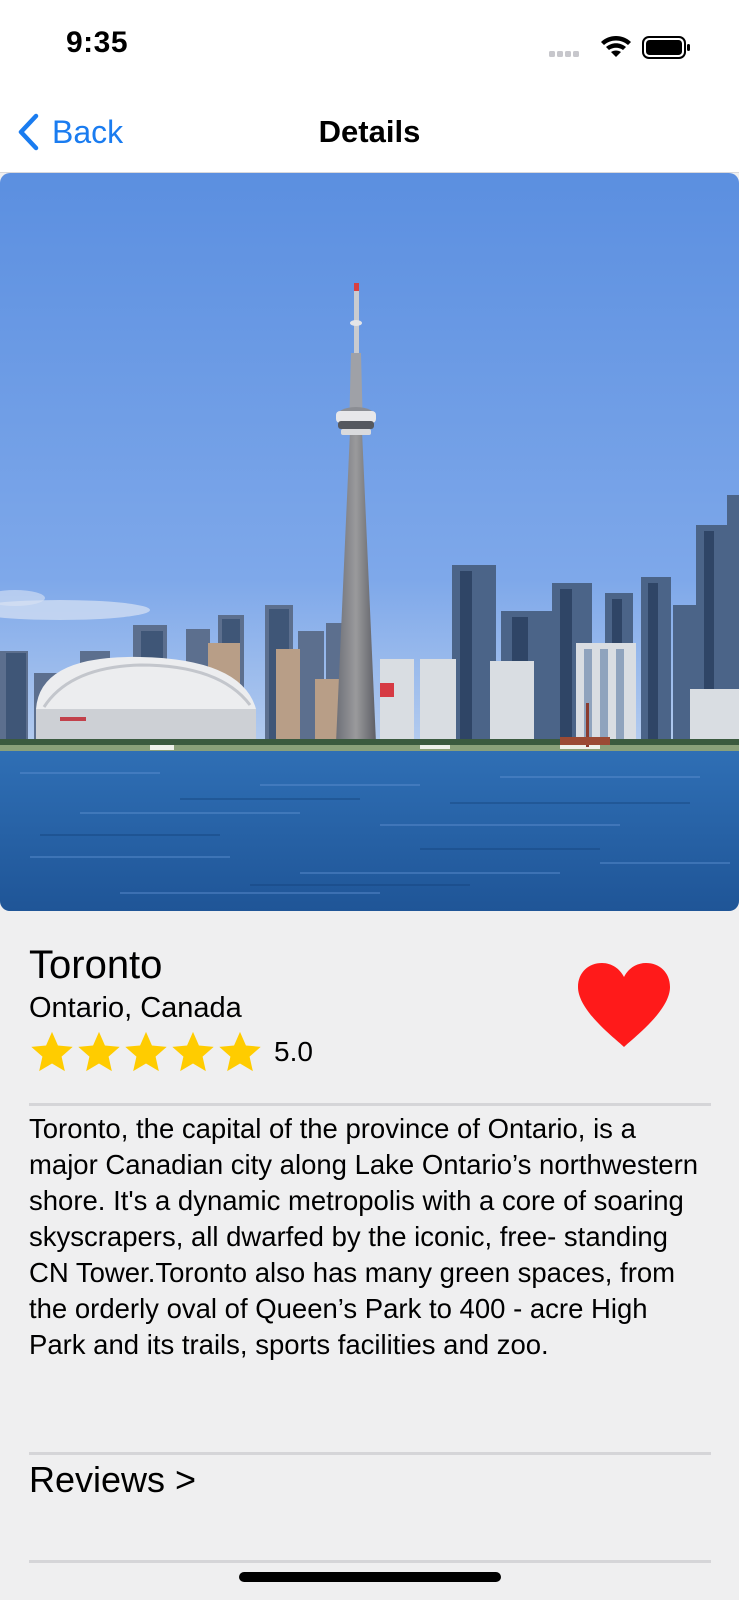 This screenshot has width=739, height=1600. What do you see at coordinates (112, 1480) in the screenshot?
I see `reviews-link: Reviews >` at bounding box center [112, 1480].